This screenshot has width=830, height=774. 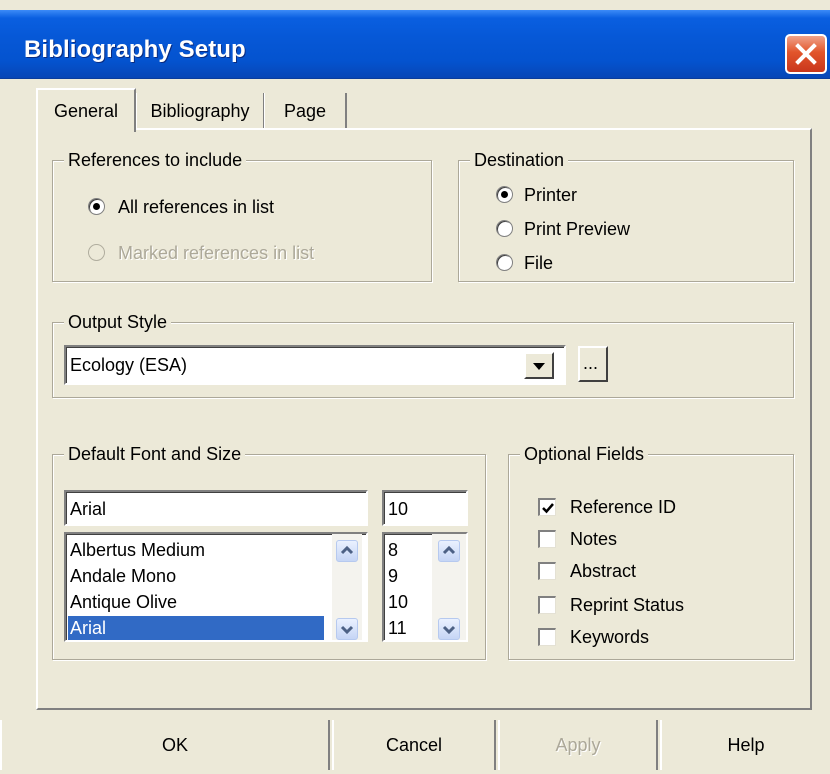 What do you see at coordinates (603, 571) in the screenshot?
I see `abstract-label: Abstract` at bounding box center [603, 571].